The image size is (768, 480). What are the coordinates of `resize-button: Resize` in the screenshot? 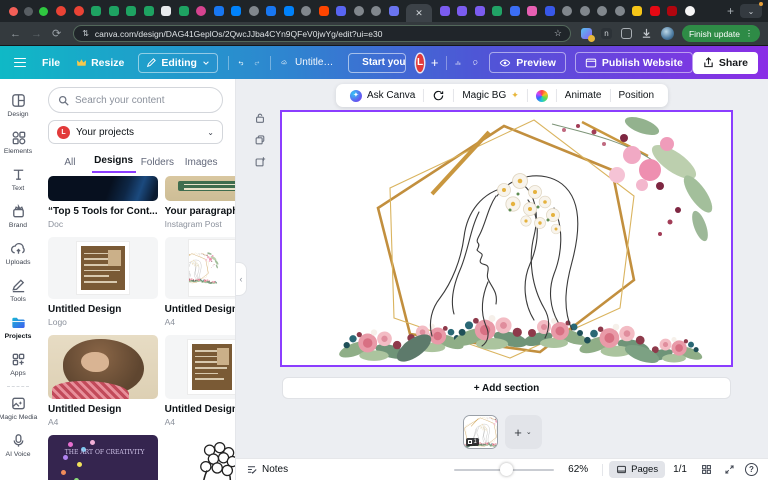 It's located at (100, 63).